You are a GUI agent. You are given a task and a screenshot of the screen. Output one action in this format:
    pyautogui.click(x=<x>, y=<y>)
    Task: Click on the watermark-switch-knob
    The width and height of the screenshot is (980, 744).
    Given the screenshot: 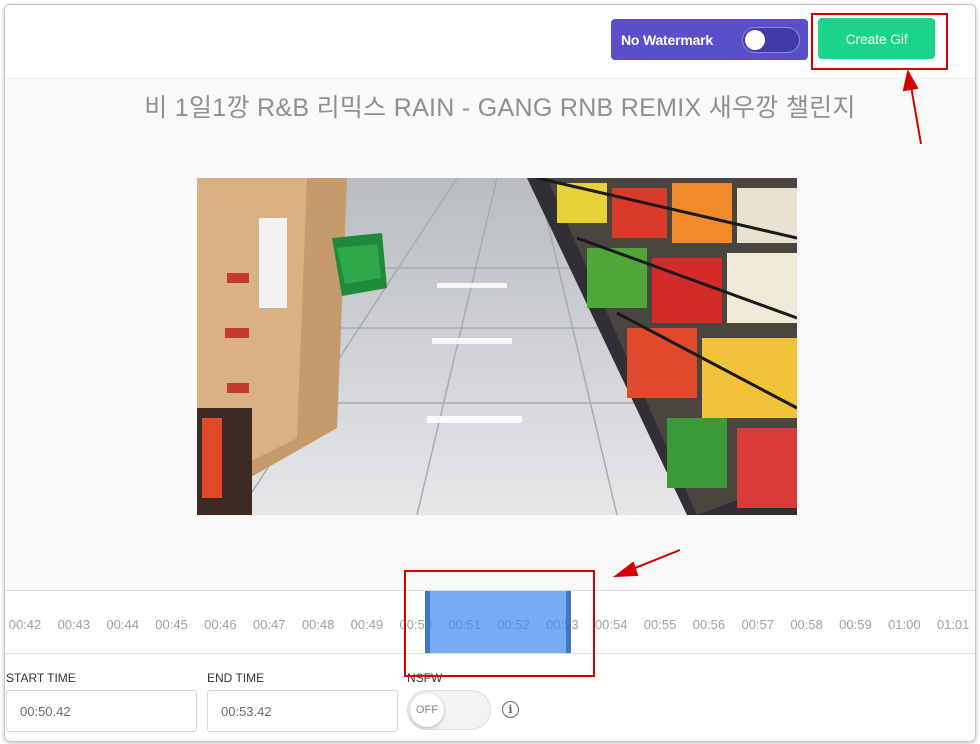 What is the action you would take?
    pyautogui.click(x=755, y=40)
    